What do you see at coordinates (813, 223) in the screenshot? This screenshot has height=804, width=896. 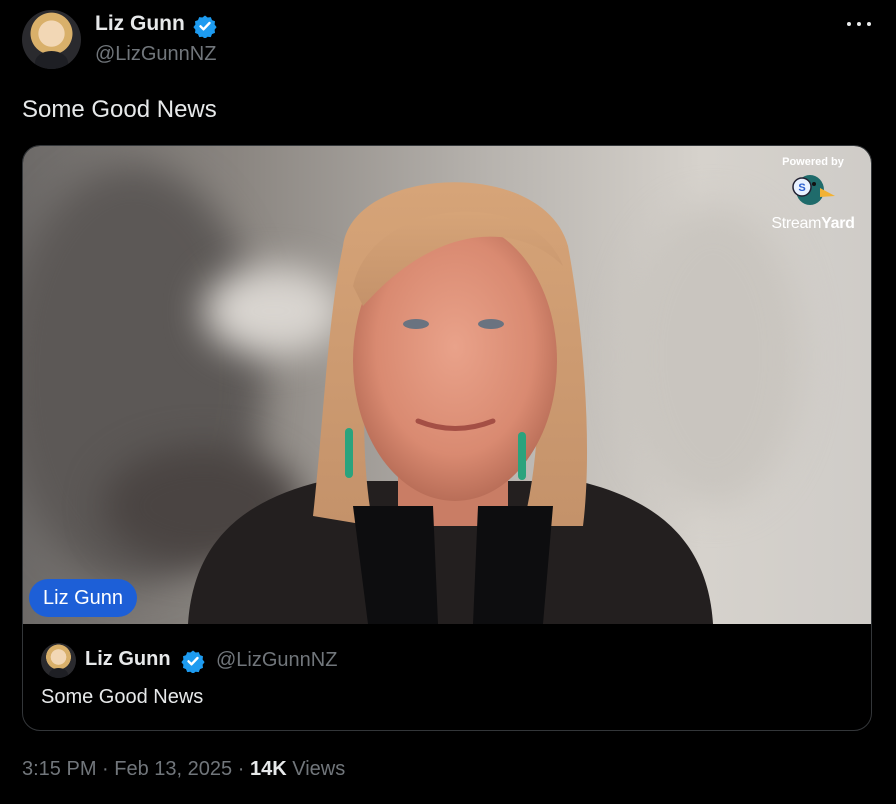 I see `streamyard-logo-text: StreamYard` at bounding box center [813, 223].